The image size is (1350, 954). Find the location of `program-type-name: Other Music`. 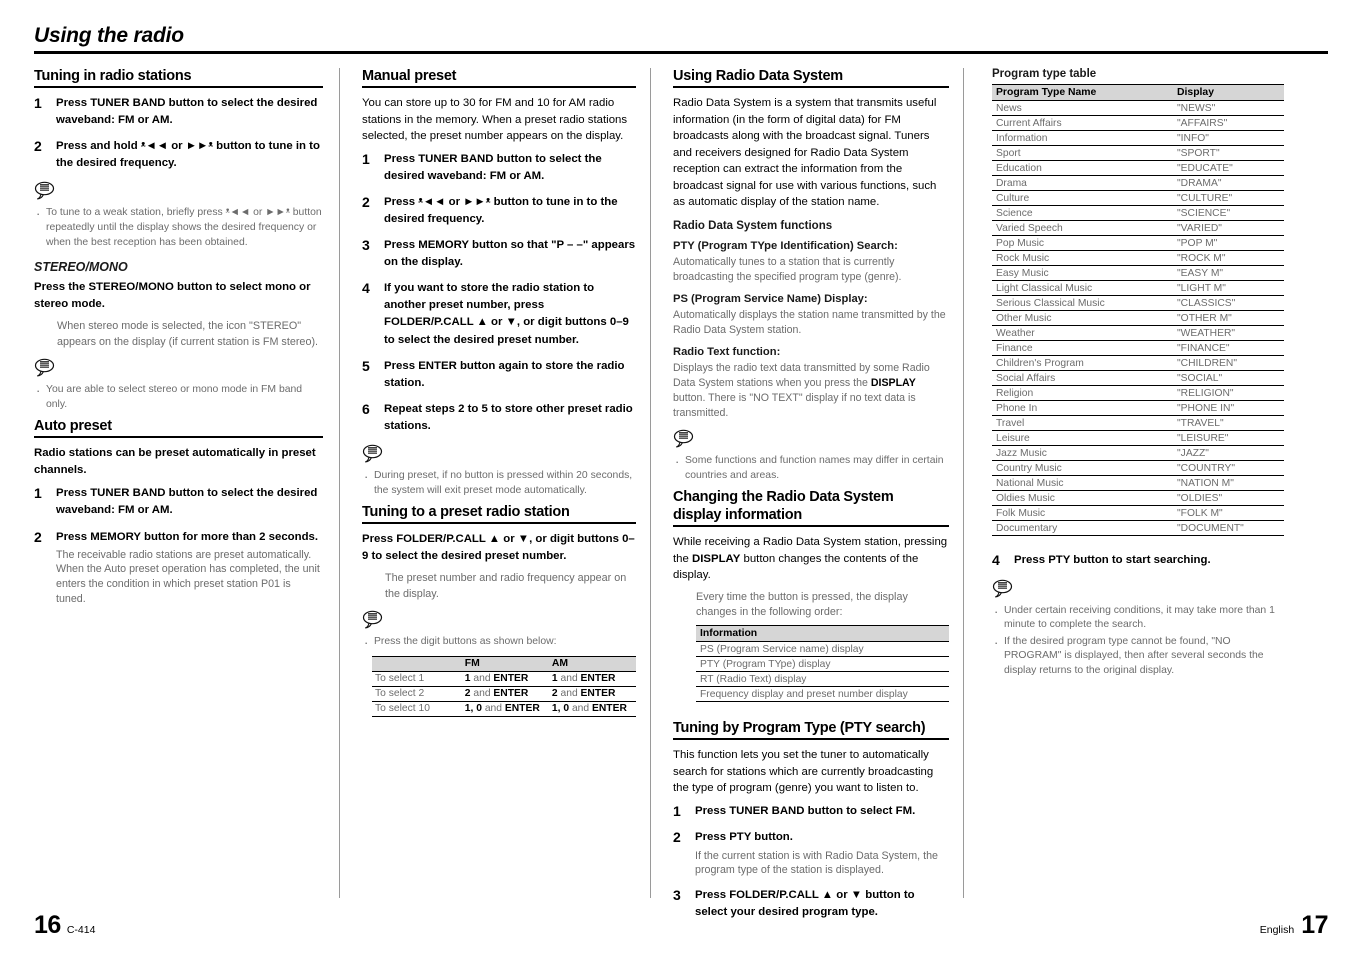

program-type-name: Other Music is located at coordinates (1083, 318).